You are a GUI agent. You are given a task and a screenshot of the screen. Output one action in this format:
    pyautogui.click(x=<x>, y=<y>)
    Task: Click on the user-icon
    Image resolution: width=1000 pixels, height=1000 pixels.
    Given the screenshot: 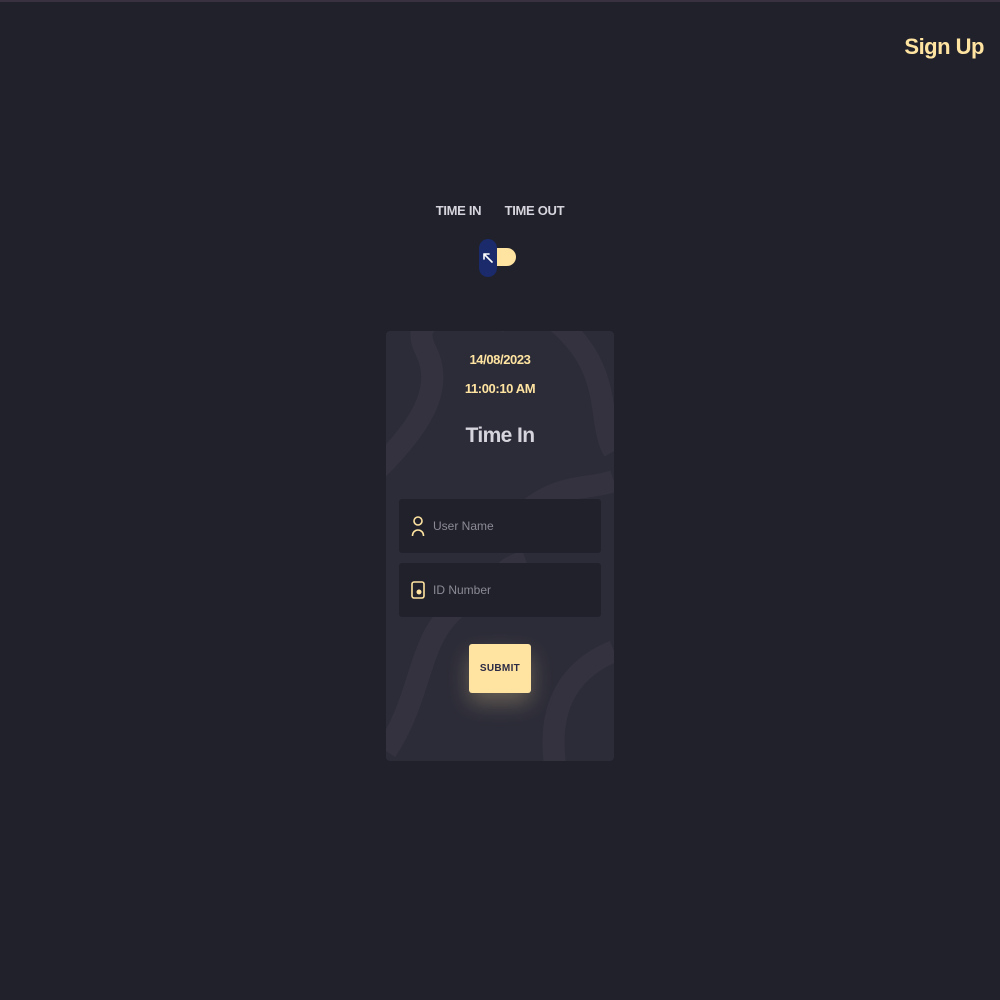 What is the action you would take?
    pyautogui.click(x=418, y=526)
    